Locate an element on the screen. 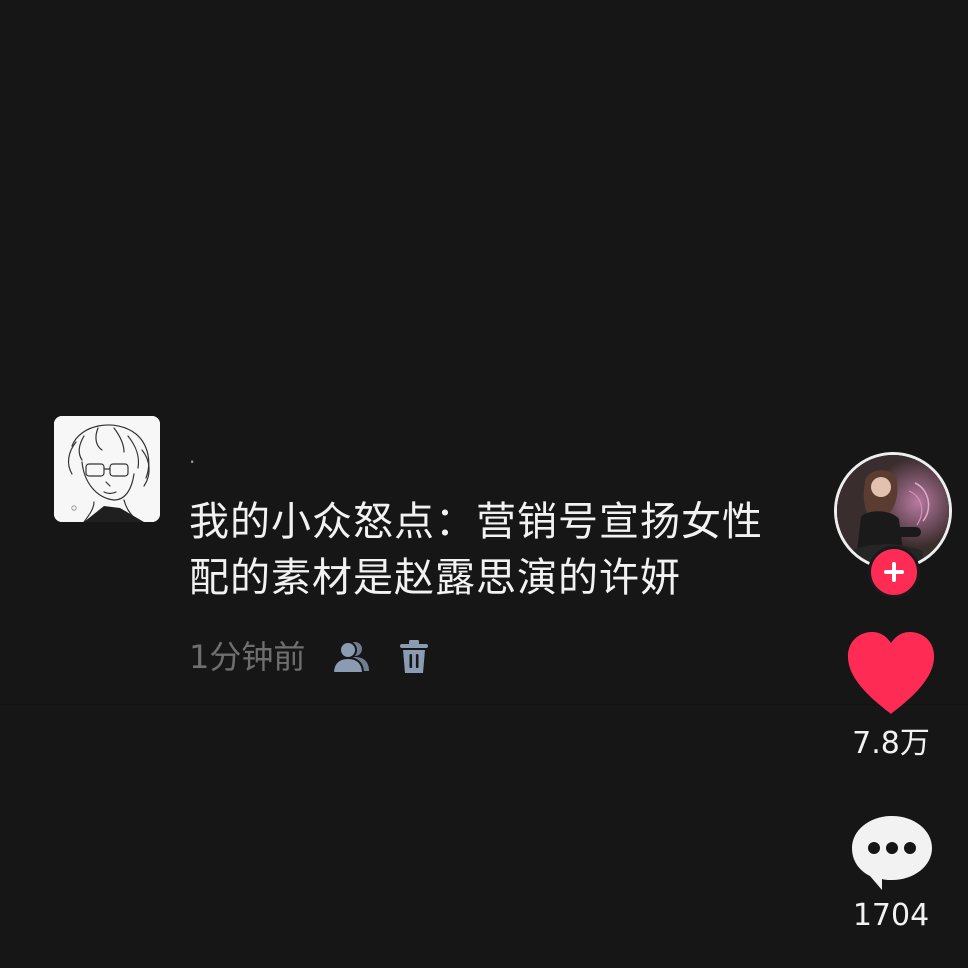  comment-author-avatar is located at coordinates (107, 469).